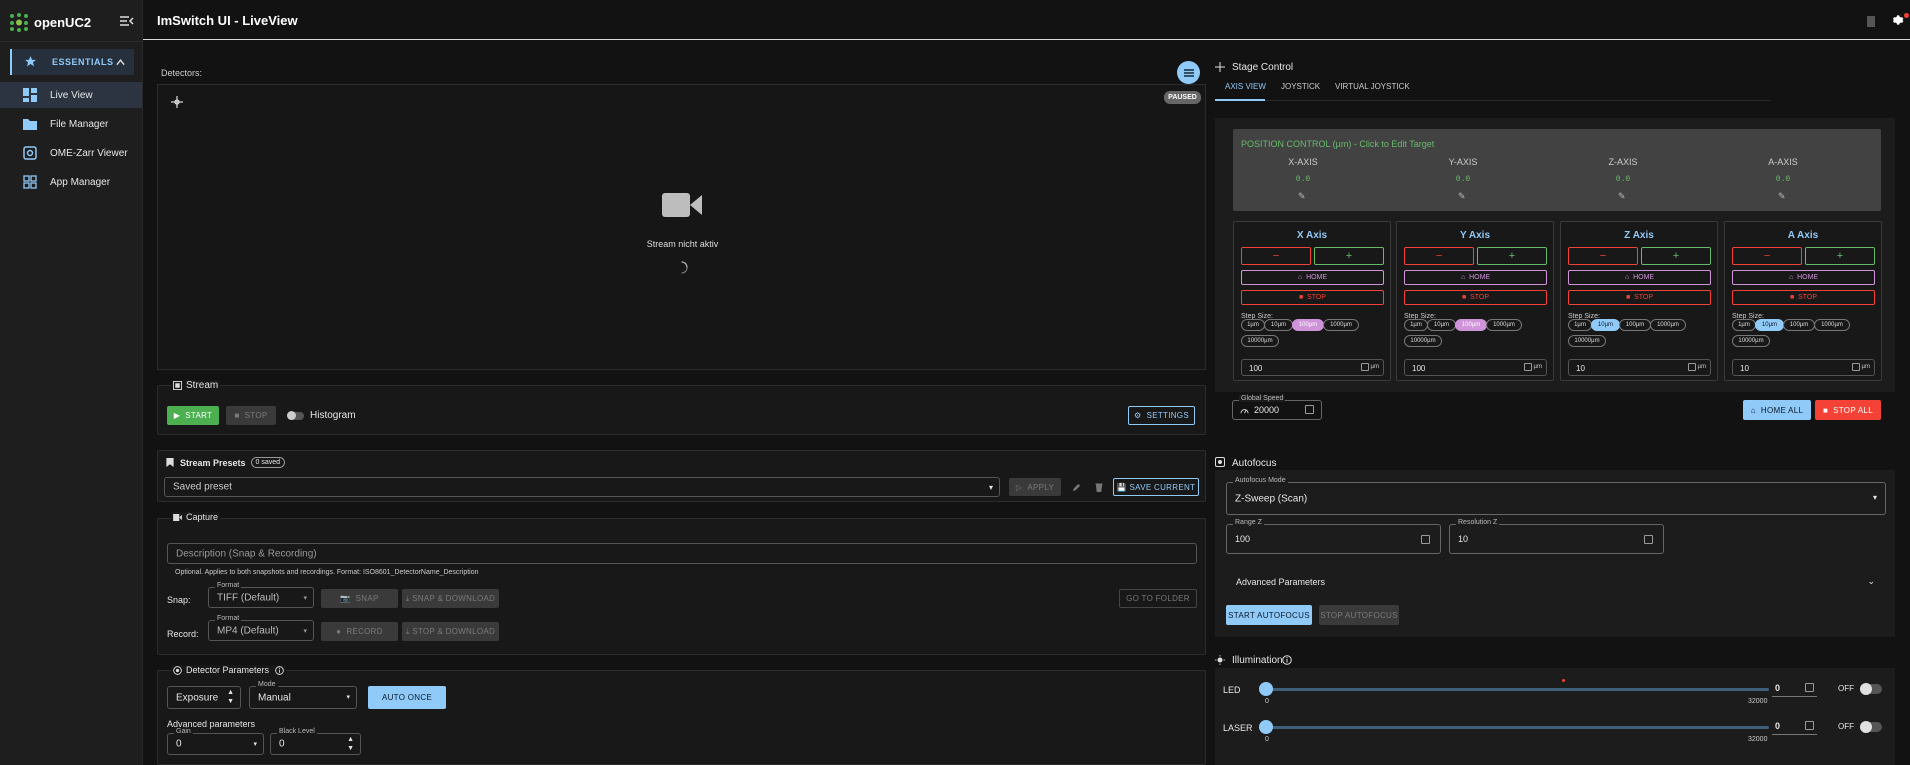  I want to click on menu-collapse-icon, so click(127, 21).